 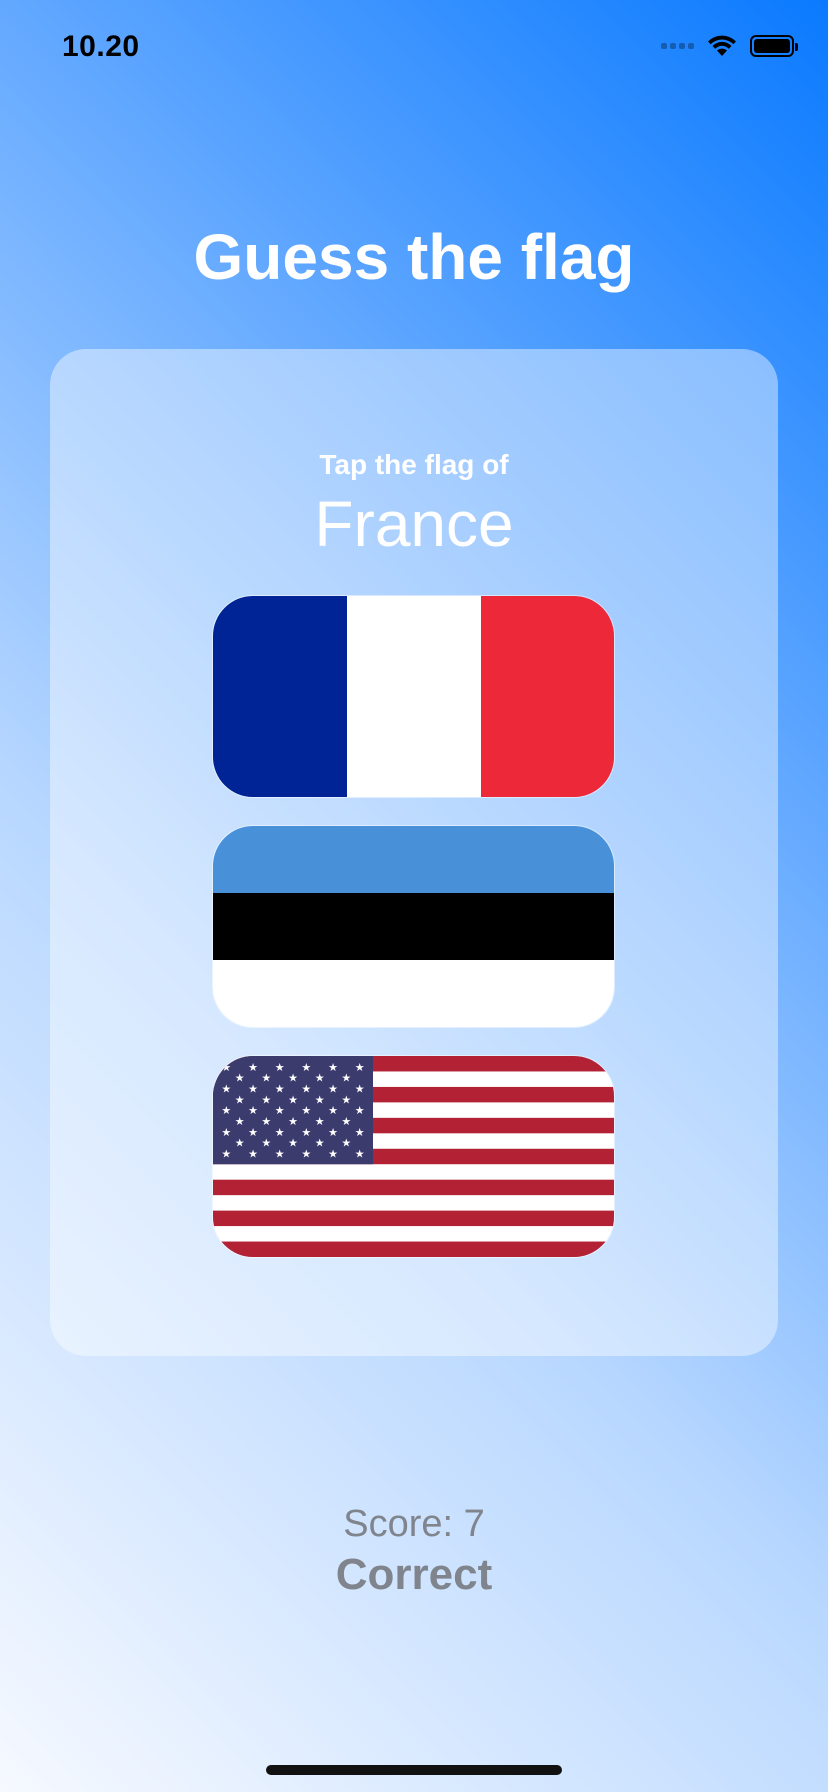 I want to click on question-prompt: Tap the flag of, so click(x=414, y=464).